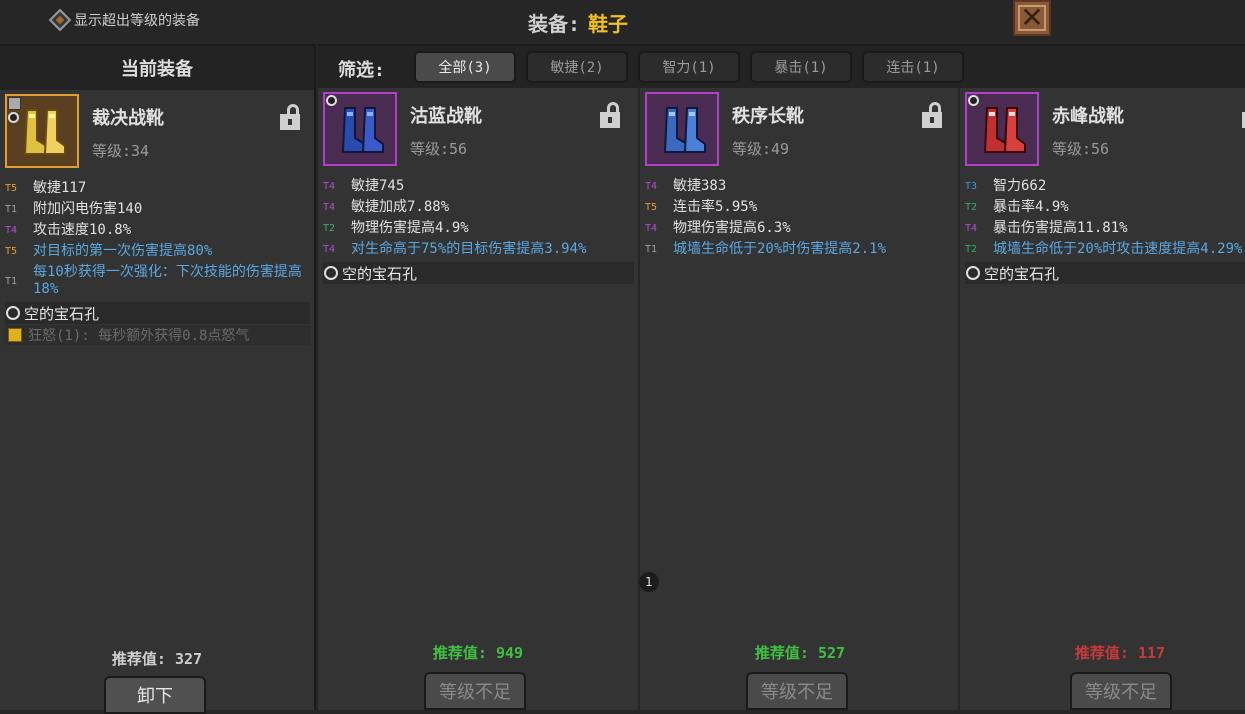 Image resolution: width=1245 pixels, height=714 pixels. What do you see at coordinates (15, 335) in the screenshot?
I see `book-icon` at bounding box center [15, 335].